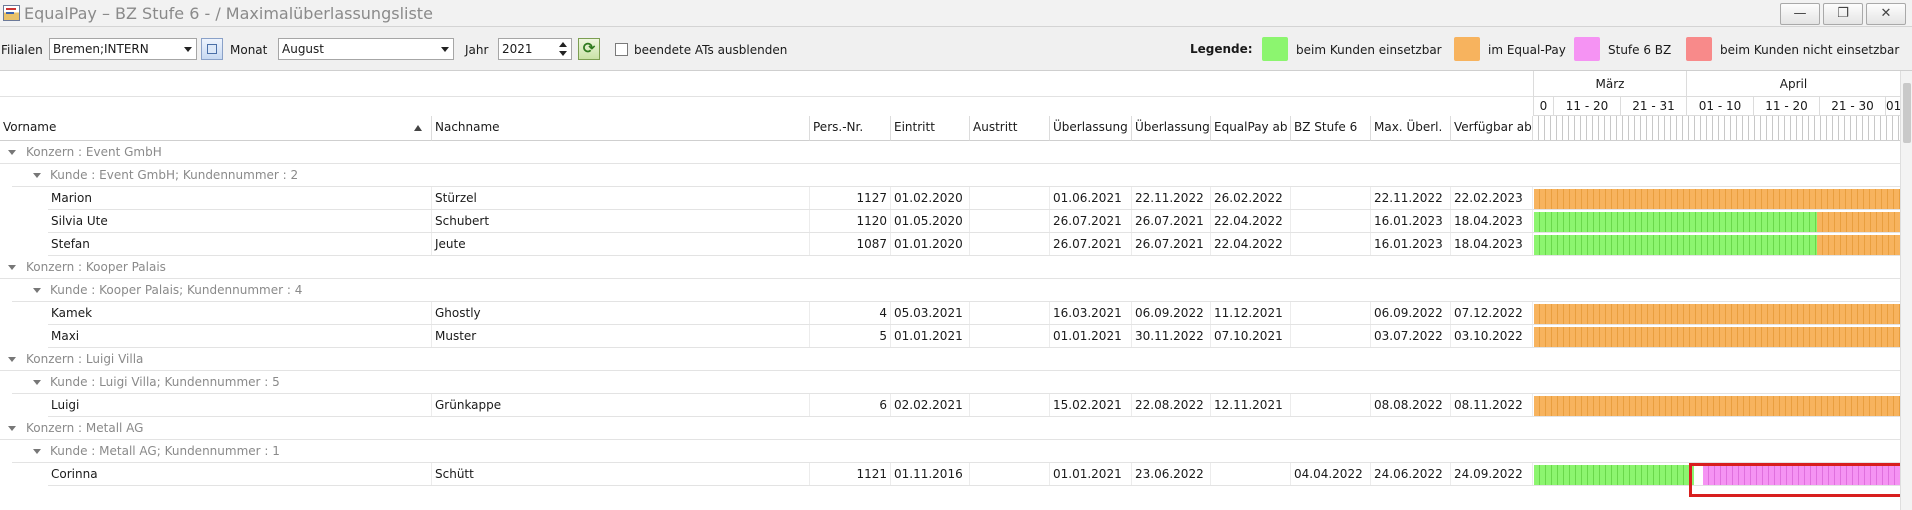 This screenshot has width=1912, height=510. What do you see at coordinates (1906, 290) in the screenshot?
I see `vertical-scrollbar` at bounding box center [1906, 290].